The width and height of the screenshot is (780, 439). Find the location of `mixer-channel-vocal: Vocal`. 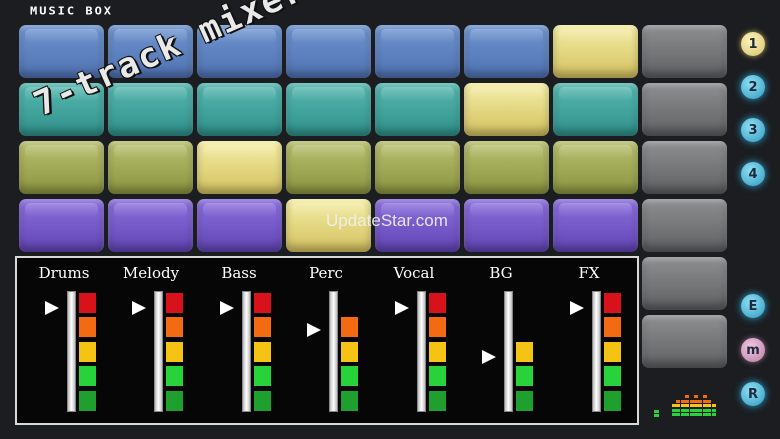

mixer-channel-vocal: Vocal is located at coordinates (414, 340).